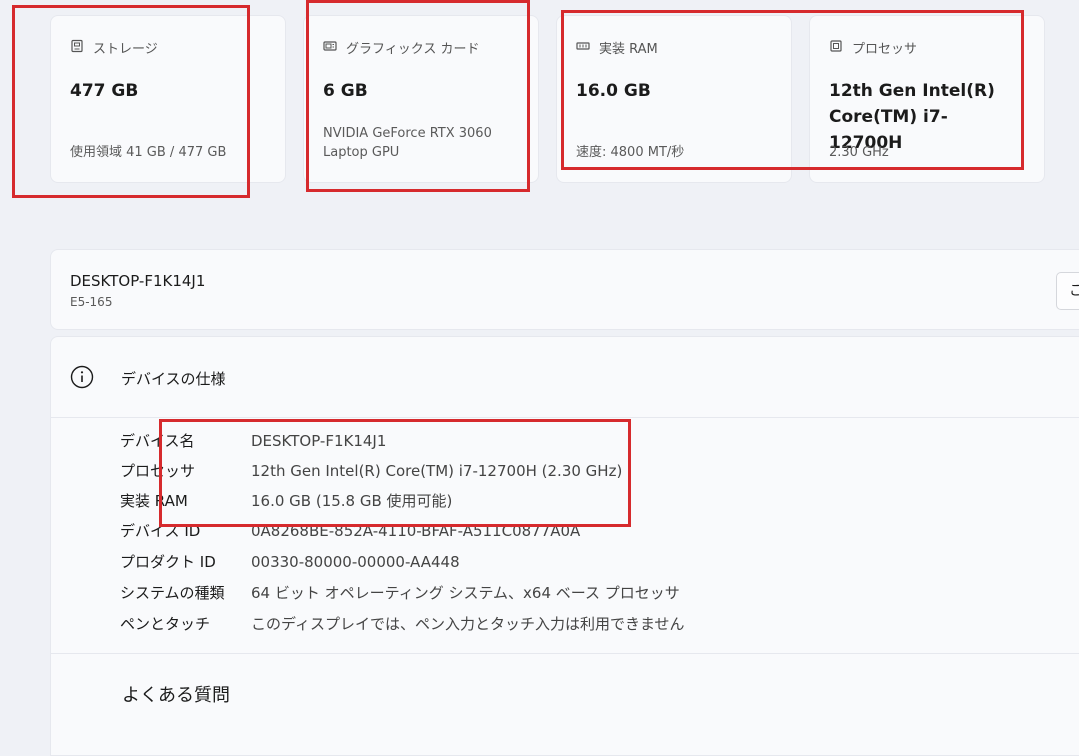 This screenshot has width=1079, height=756. I want to click on faq-title: よくある質問, so click(176, 695).